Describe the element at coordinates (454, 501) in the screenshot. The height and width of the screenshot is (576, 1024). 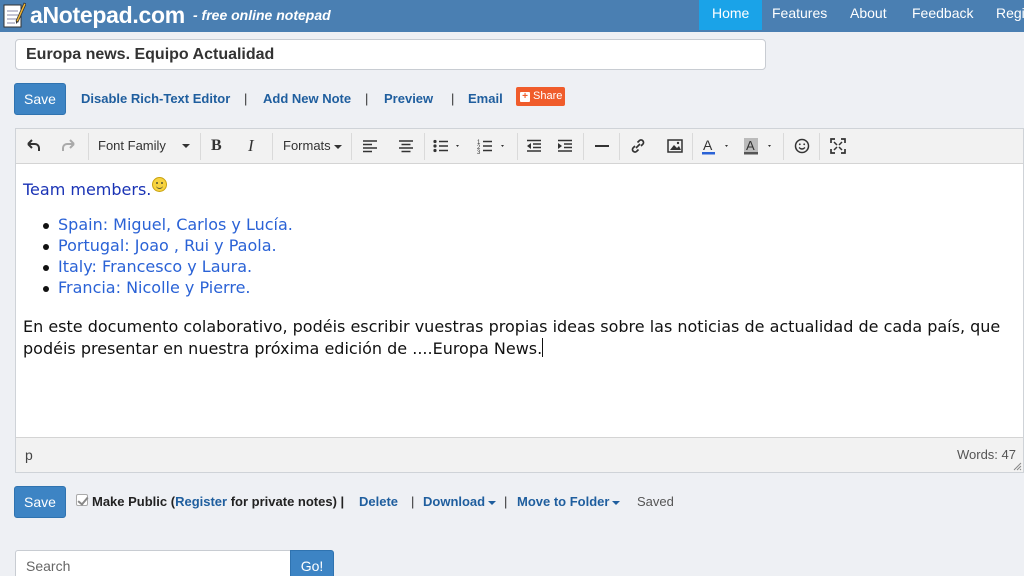
I see `download-label: Download` at that location.